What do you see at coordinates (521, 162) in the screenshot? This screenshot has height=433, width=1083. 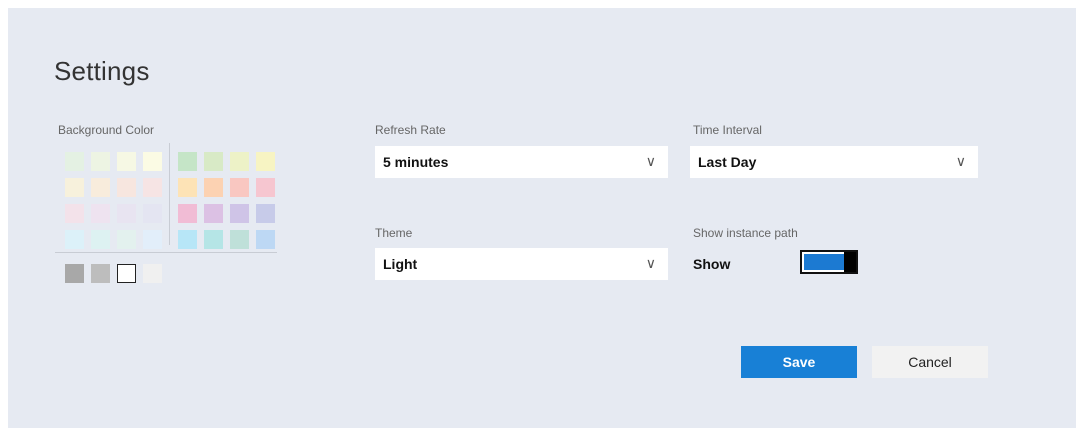 I see `refresh-rate-select: 5 minutes ∨` at bounding box center [521, 162].